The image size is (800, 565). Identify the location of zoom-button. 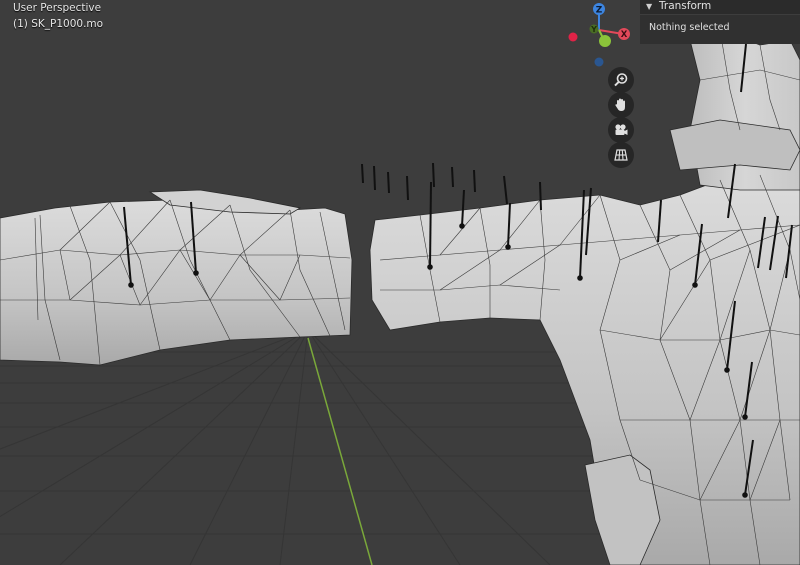
(621, 80).